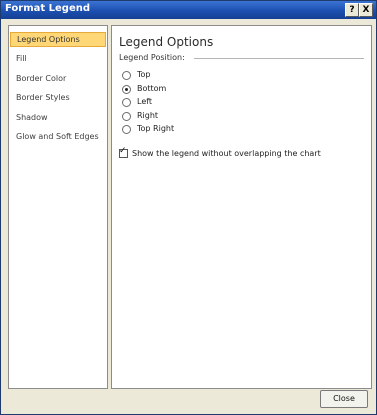 The width and height of the screenshot is (377, 415). Describe the element at coordinates (48, 8) in the screenshot. I see `dialog-title: Format Legend` at that location.